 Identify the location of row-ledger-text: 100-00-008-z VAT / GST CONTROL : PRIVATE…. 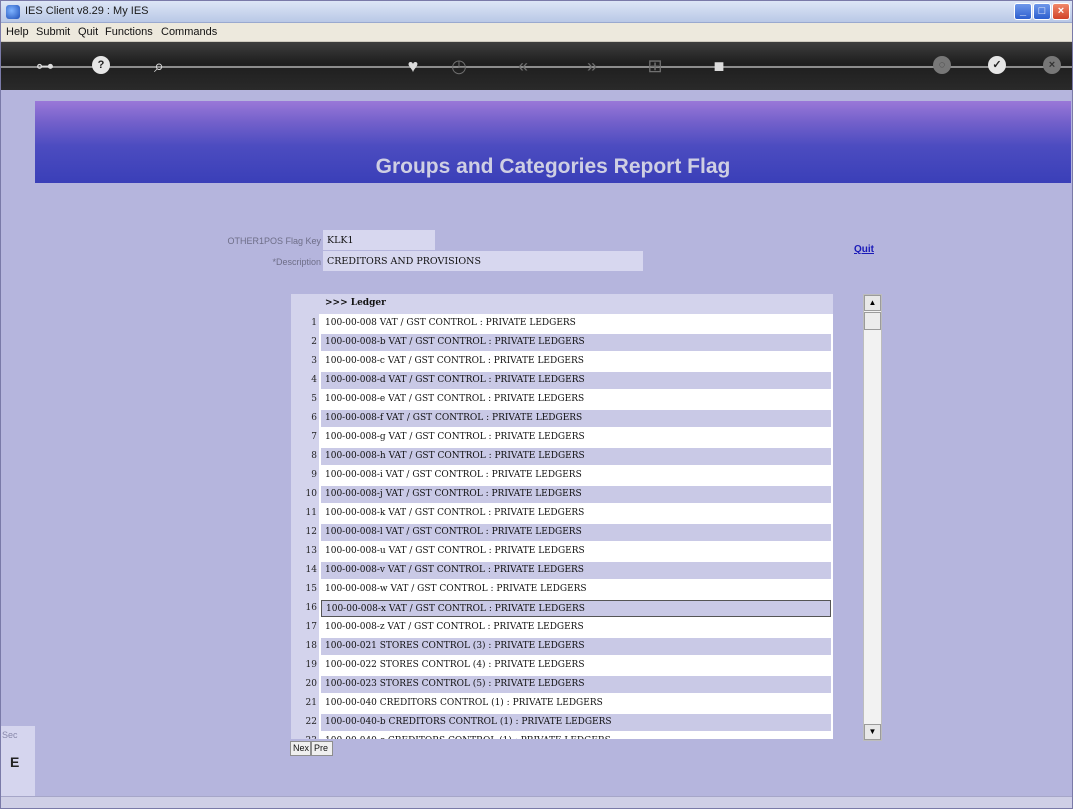
(576, 627).